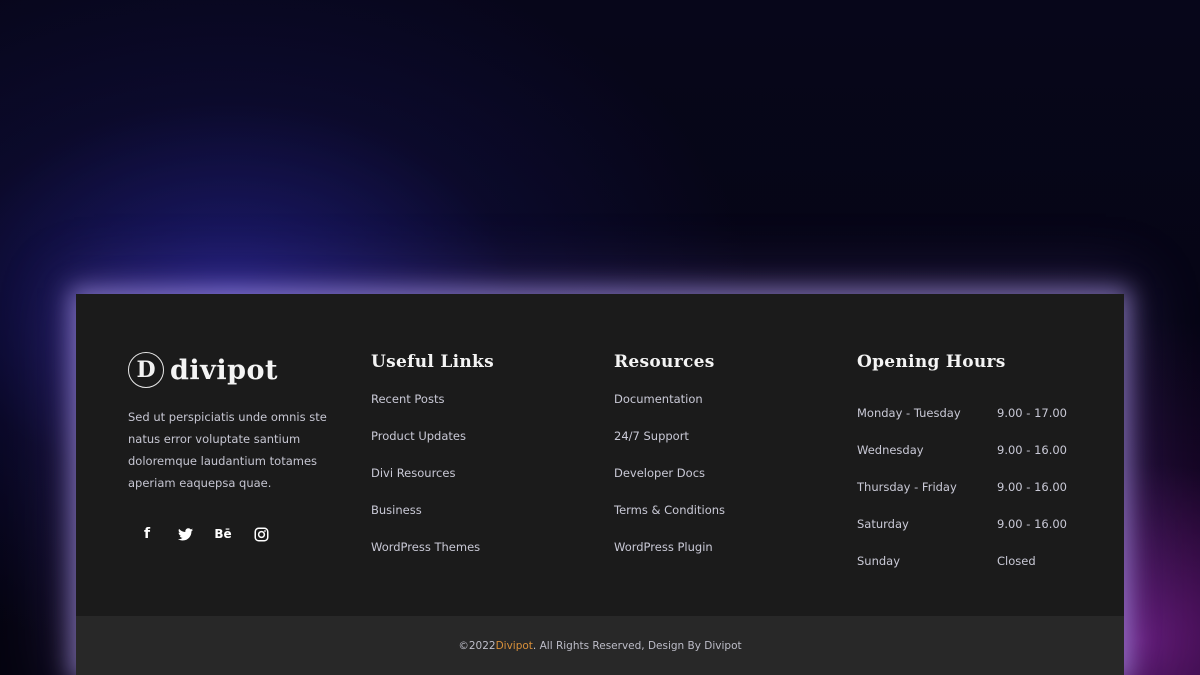 The width and height of the screenshot is (1200, 675). Describe the element at coordinates (432, 362) in the screenshot. I see `useful-links-heading: Useful Links` at that location.